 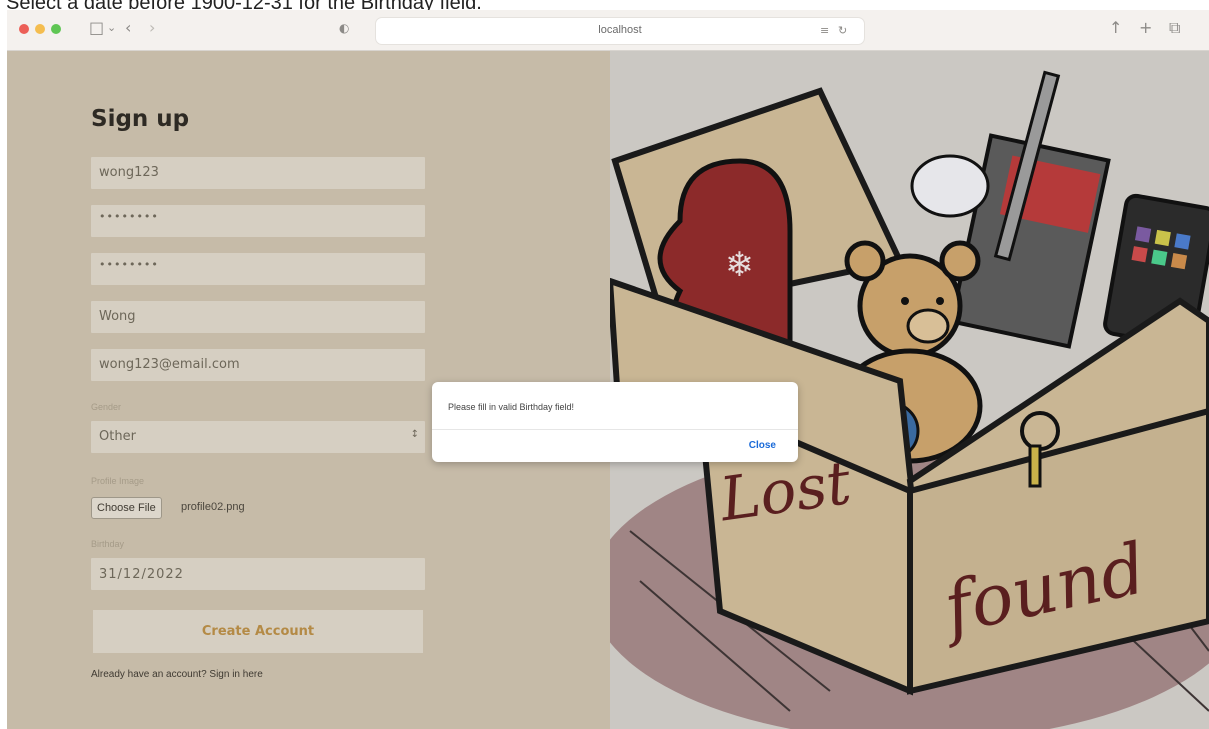 What do you see at coordinates (258, 365) in the screenshot?
I see `email-field: wong123@email.com` at bounding box center [258, 365].